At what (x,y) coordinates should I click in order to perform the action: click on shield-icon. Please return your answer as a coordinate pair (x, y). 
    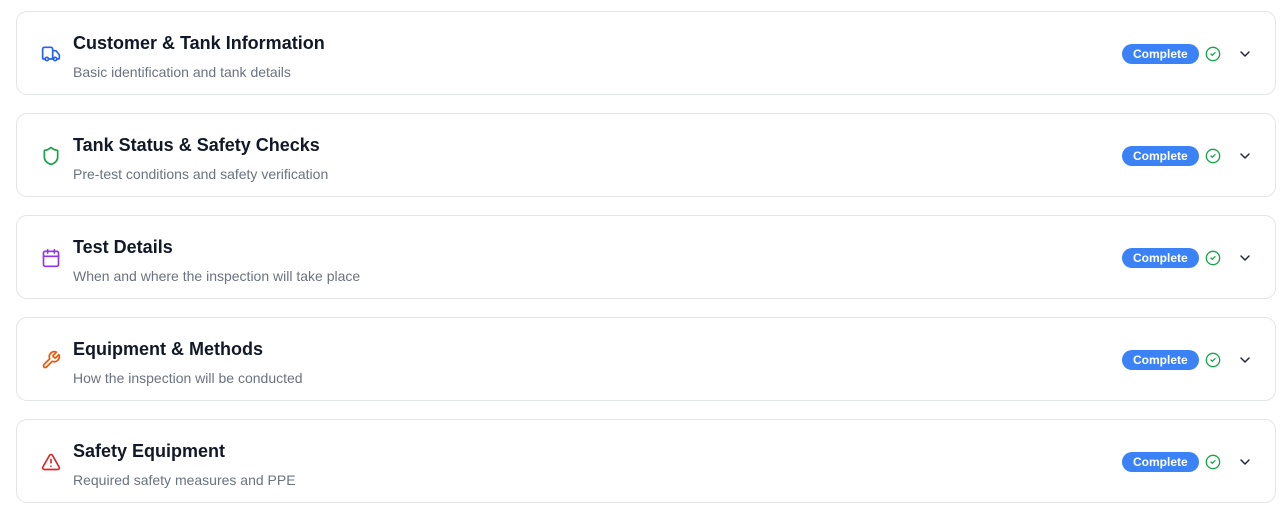
    Looking at the image, I should click on (51, 156).